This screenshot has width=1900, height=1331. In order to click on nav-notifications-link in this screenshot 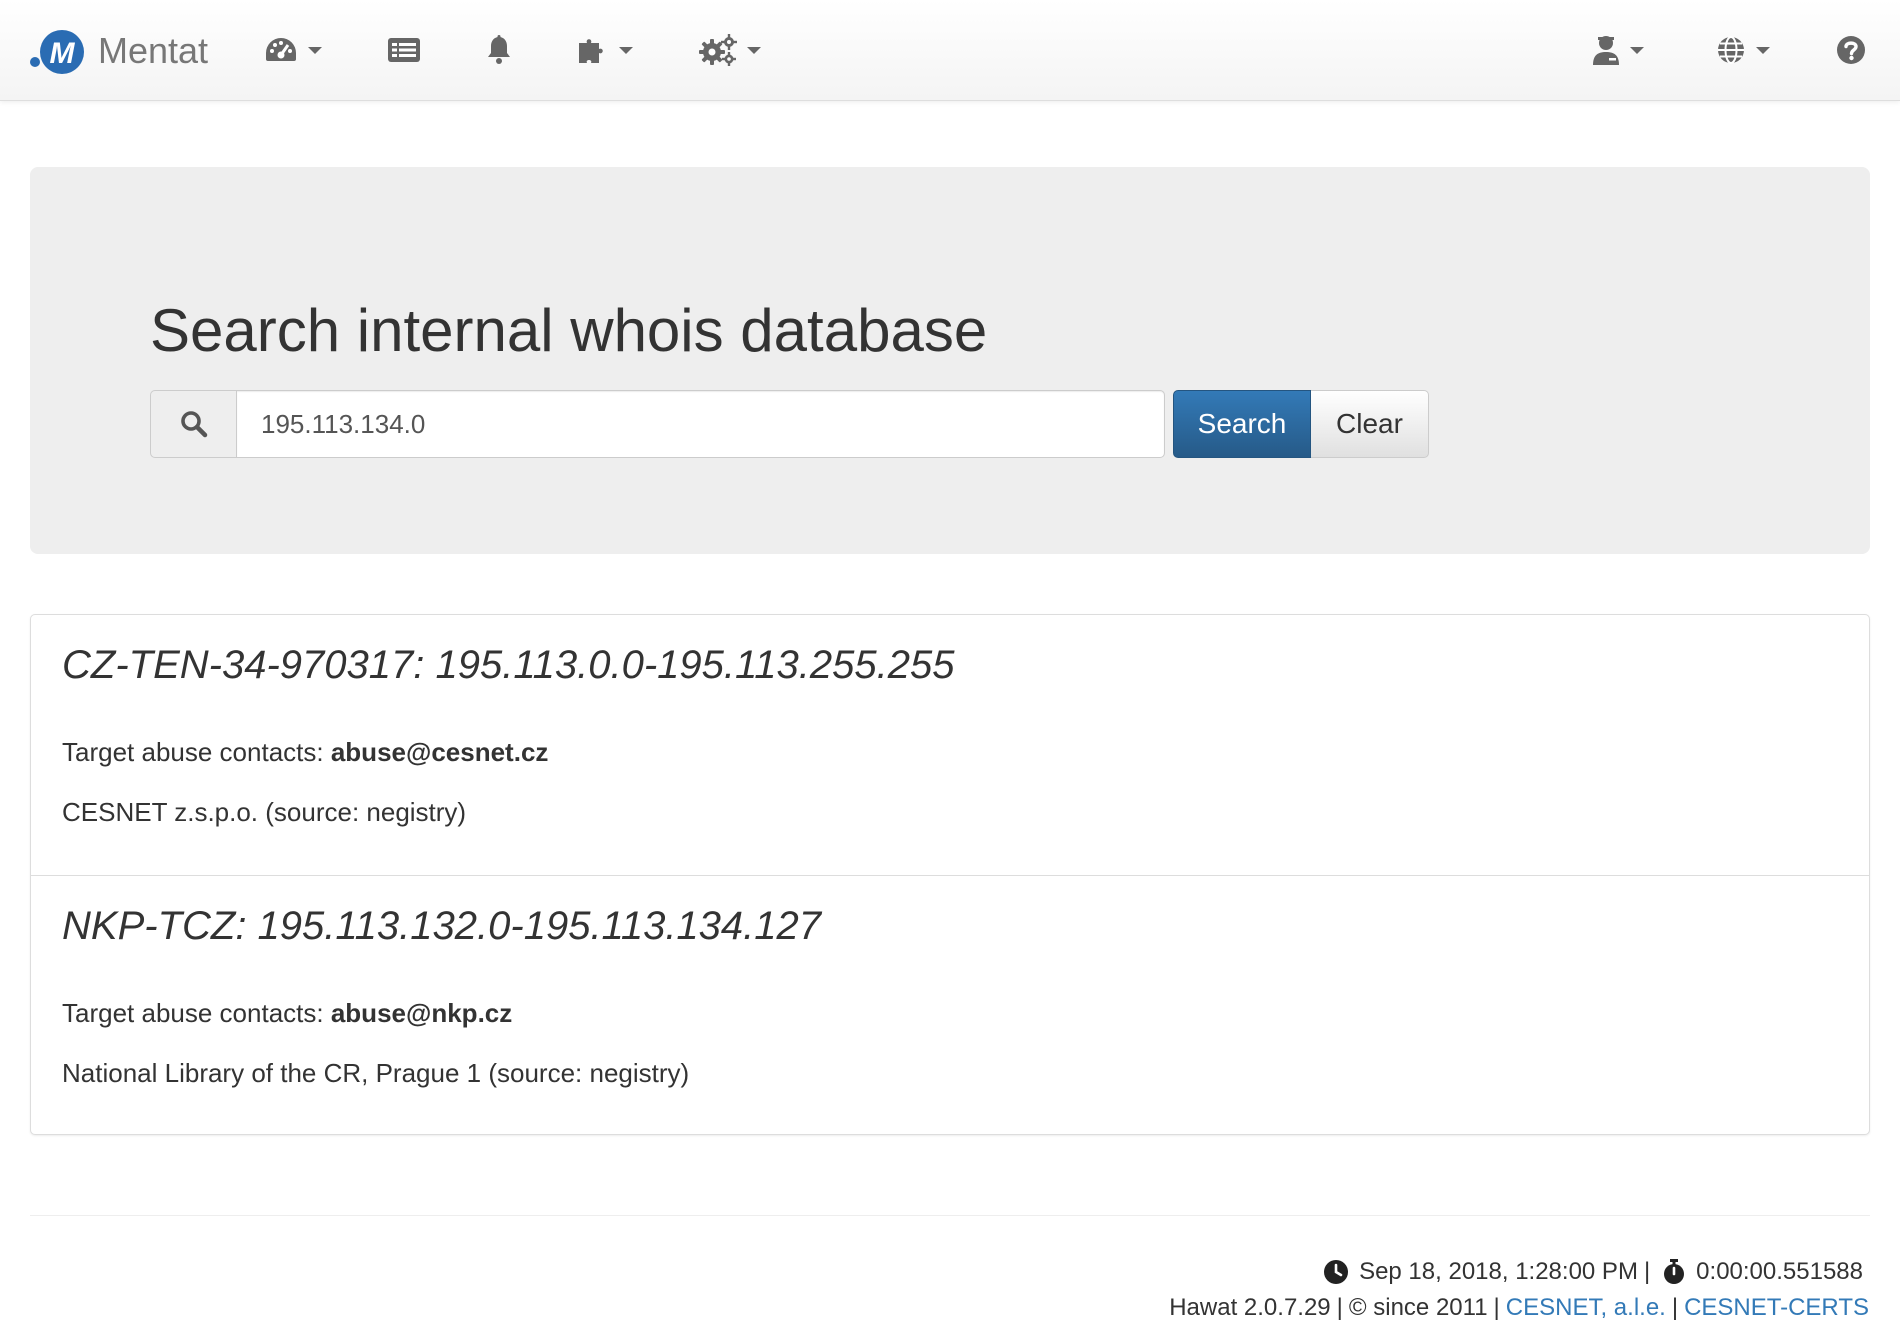, I will do `click(499, 50)`.